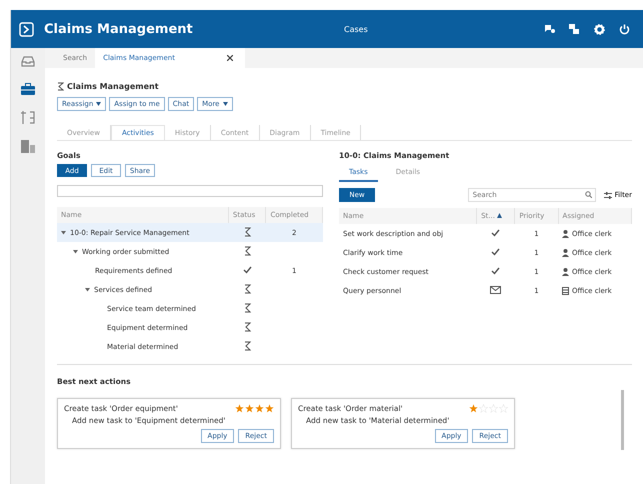  What do you see at coordinates (444, 29) in the screenshot?
I see `section-label: Cases` at bounding box center [444, 29].